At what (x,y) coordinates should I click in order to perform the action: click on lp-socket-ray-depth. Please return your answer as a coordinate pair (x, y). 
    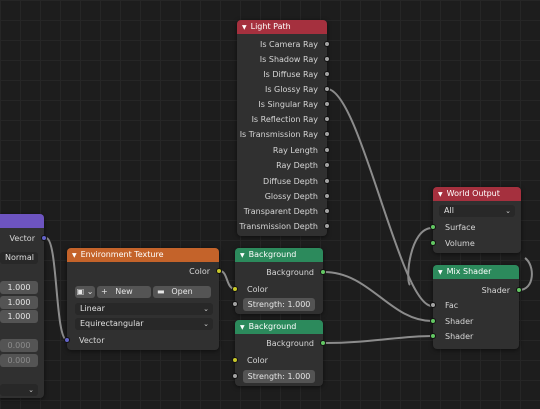
    Looking at the image, I should click on (327, 165).